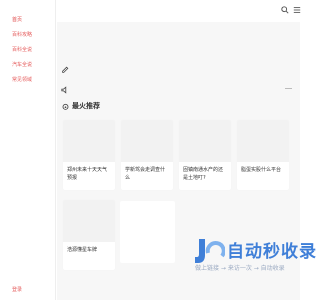  What do you see at coordinates (263, 170) in the screenshot?
I see `card-title: 脂蛋实股什么平台` at bounding box center [263, 170].